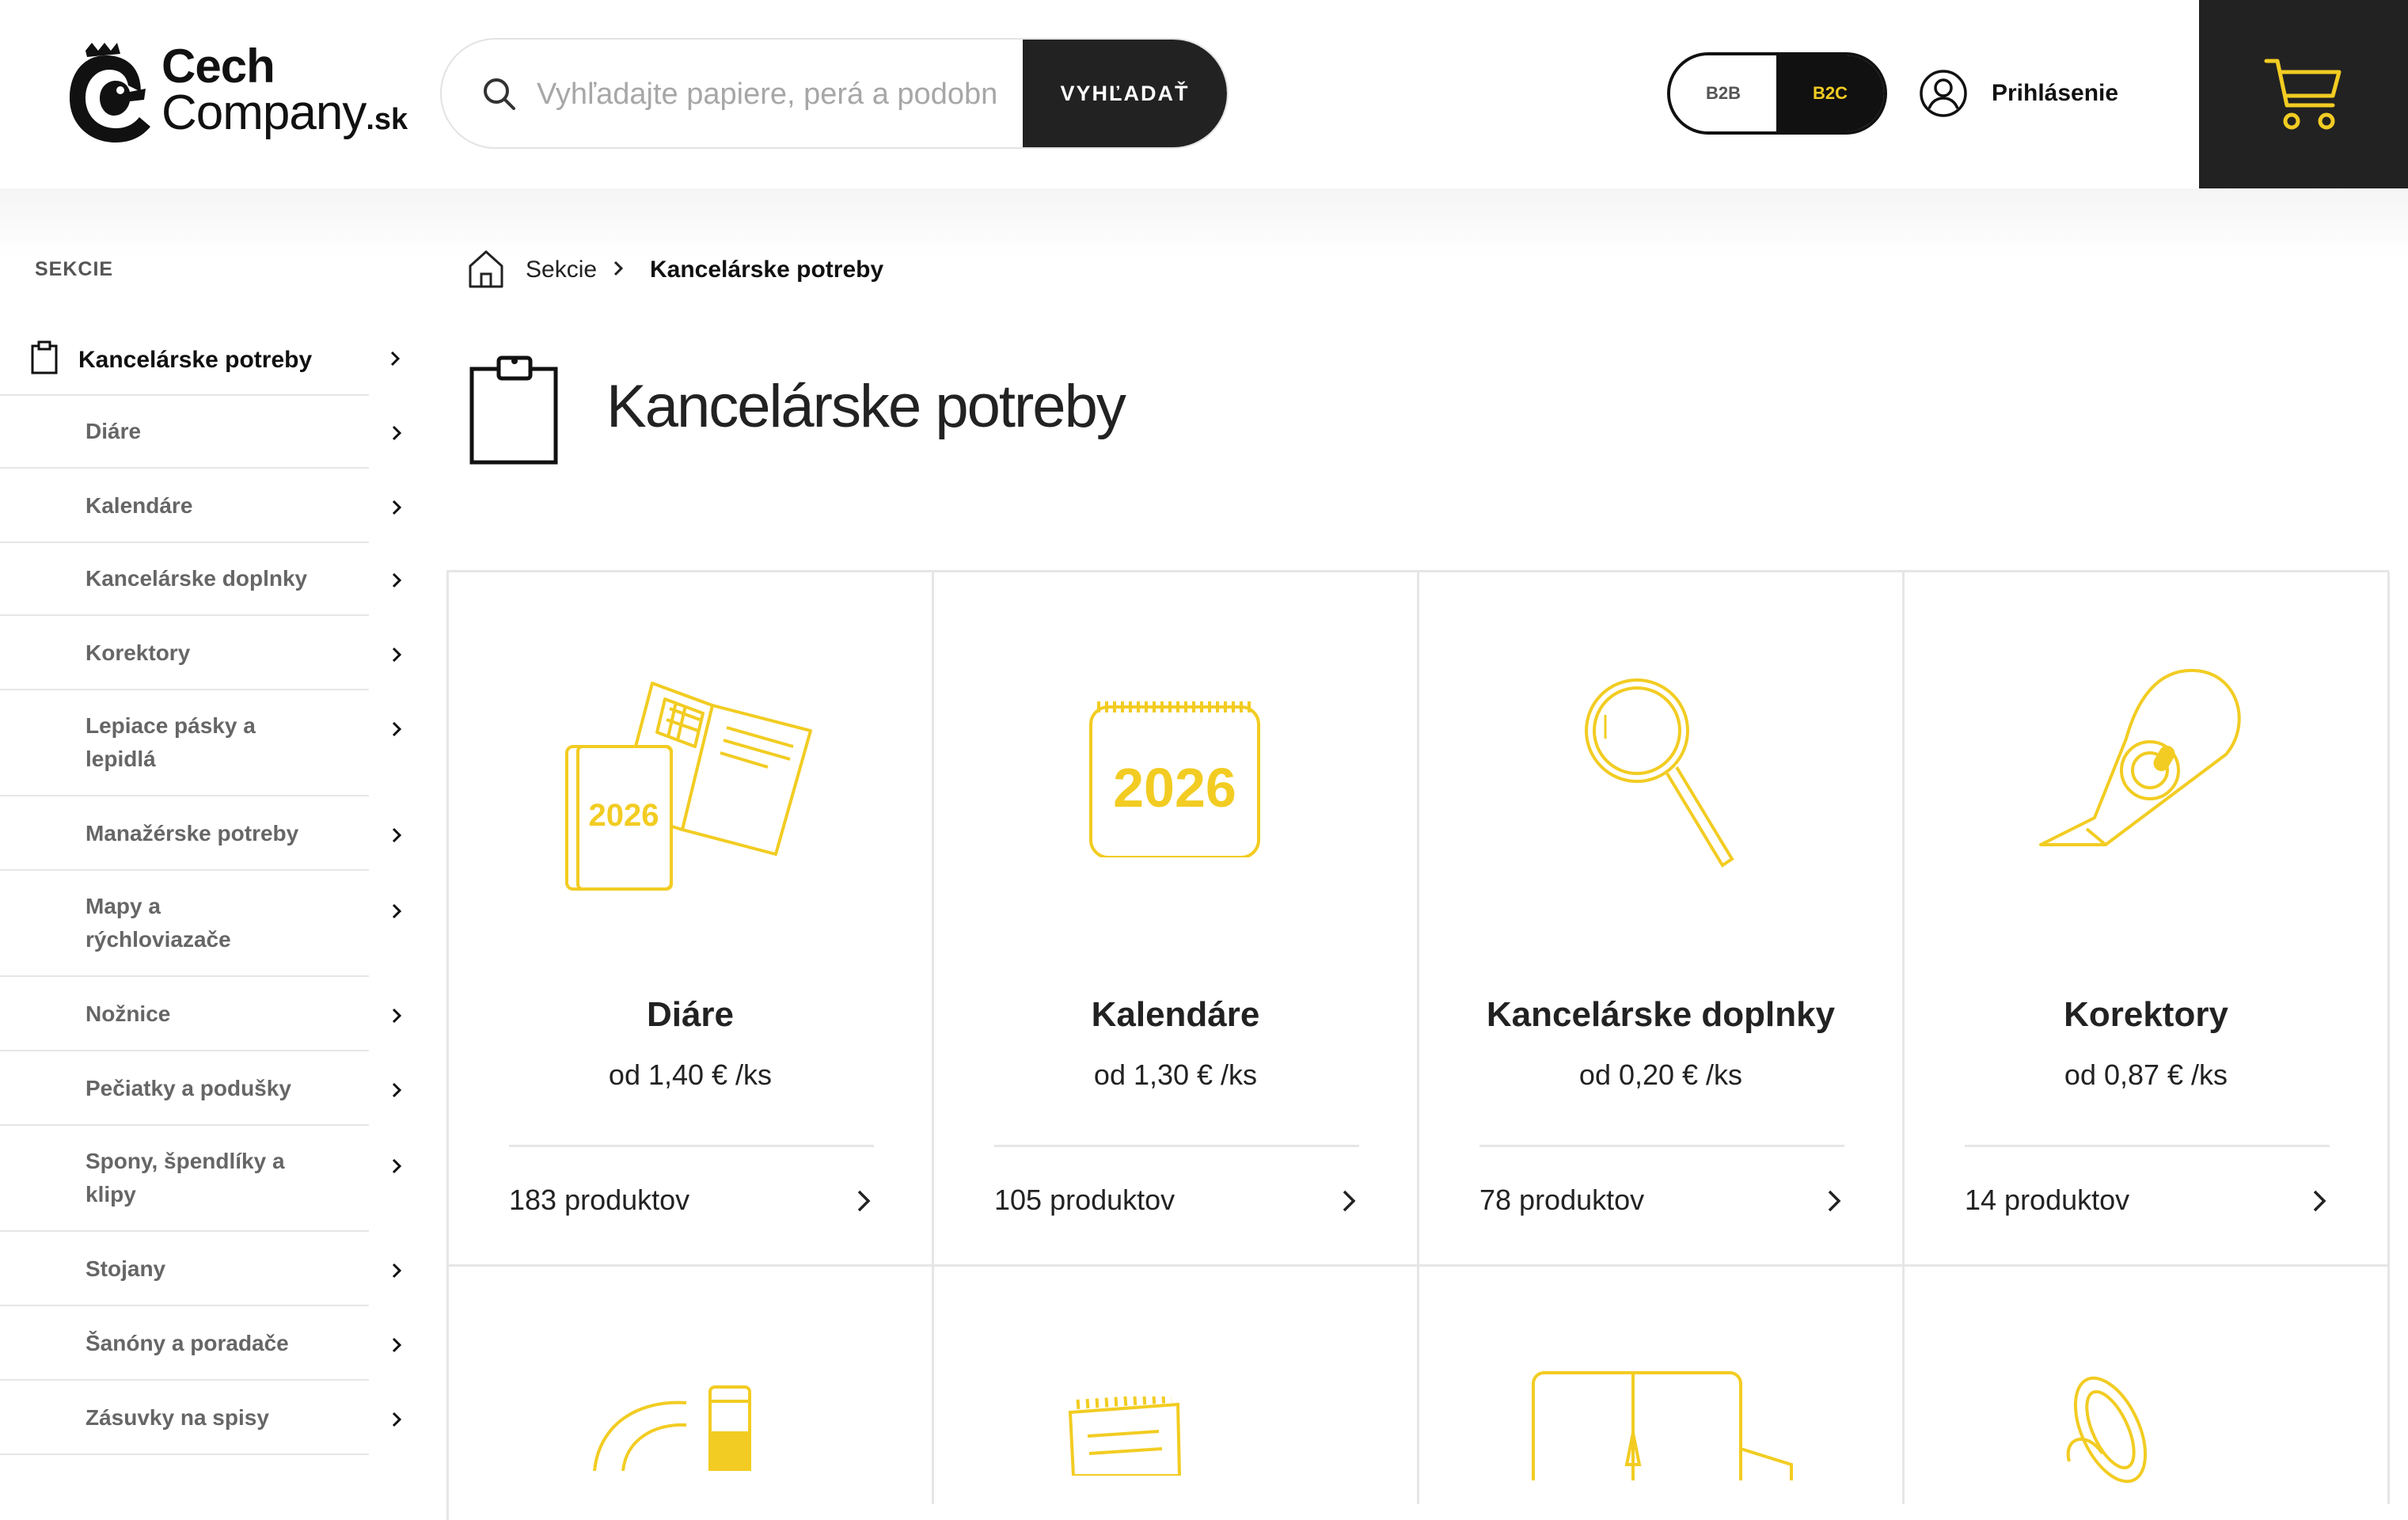 The height and width of the screenshot is (1520, 2408). Describe the element at coordinates (201, 924) in the screenshot. I see `sidebar-item-mapy: Mapy a rýchloviazače` at that location.